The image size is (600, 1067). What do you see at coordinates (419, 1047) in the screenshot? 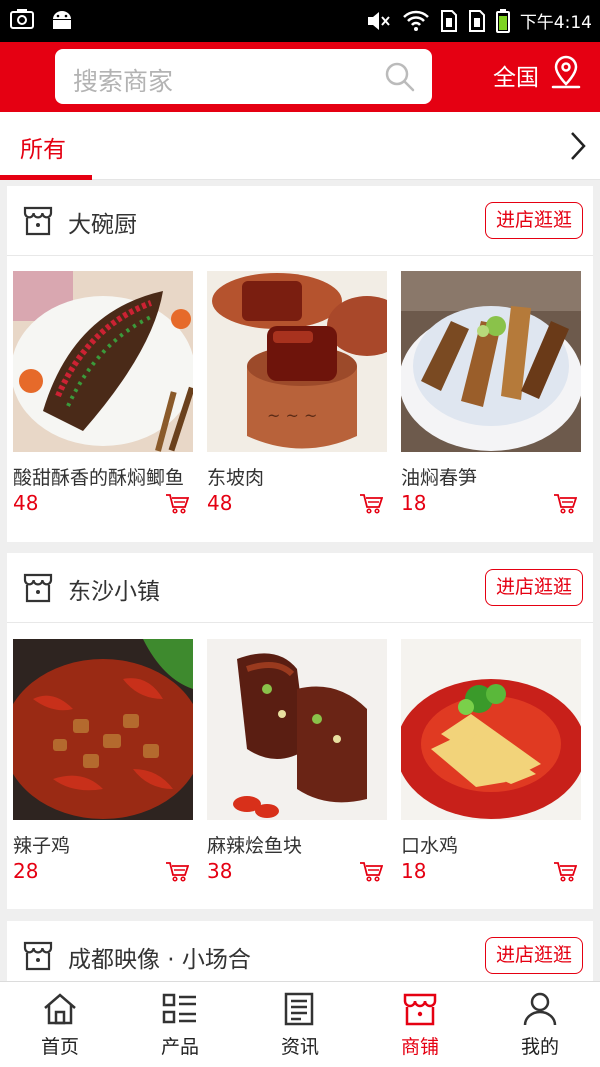
I see `nav-label: 商铺` at bounding box center [419, 1047].